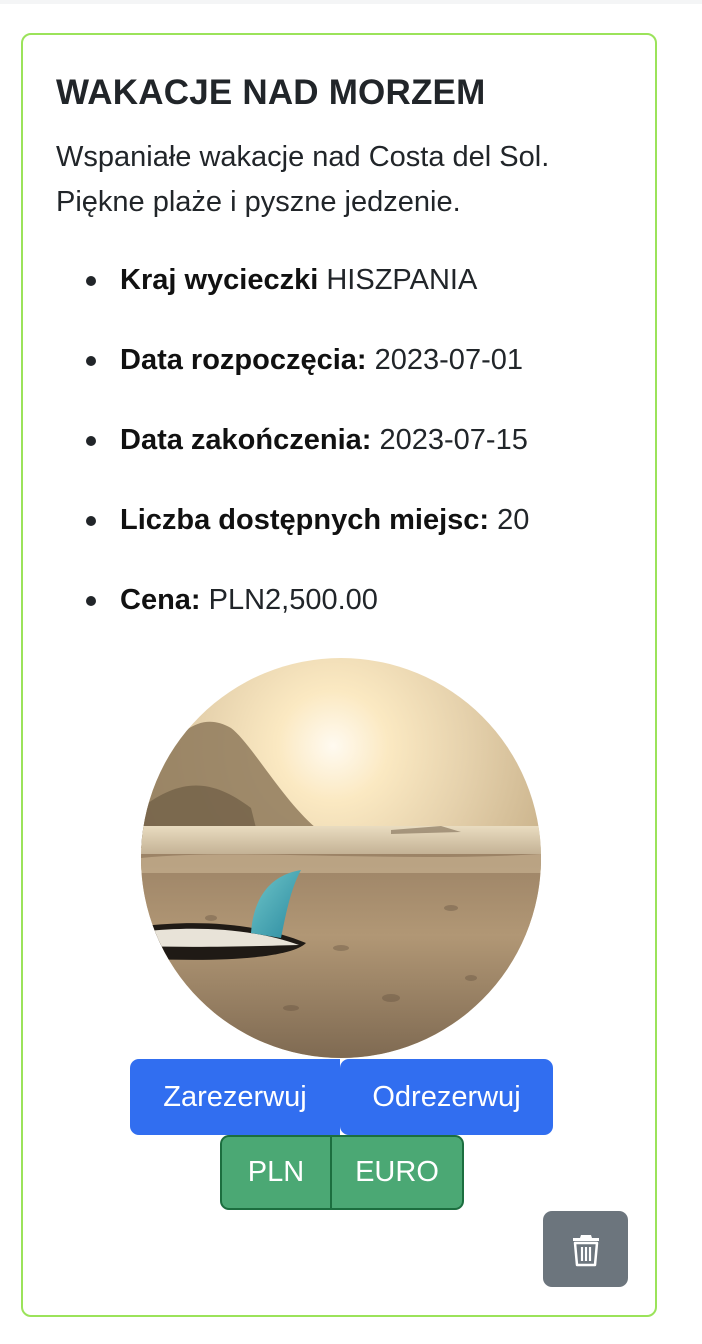  I want to click on currency-euro-button: EURO, so click(397, 1172).